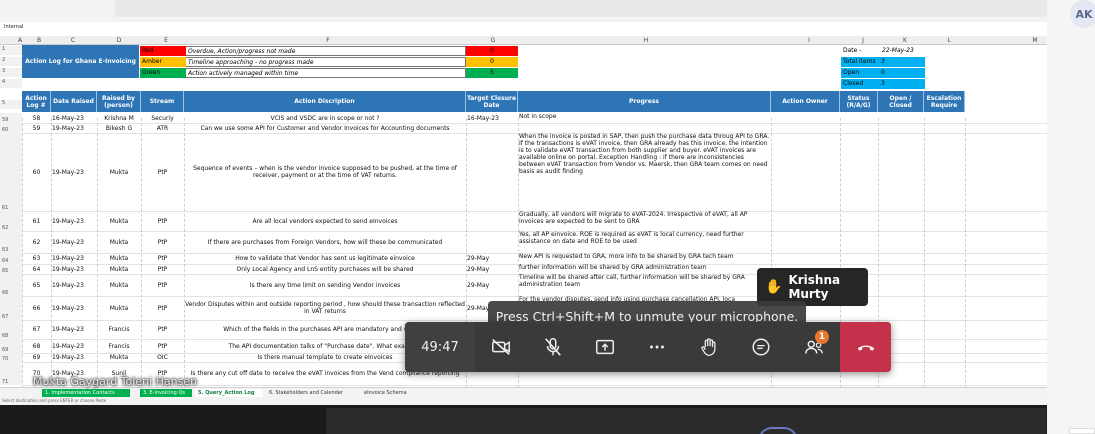  I want to click on header-description: Action Discription, so click(325, 101).